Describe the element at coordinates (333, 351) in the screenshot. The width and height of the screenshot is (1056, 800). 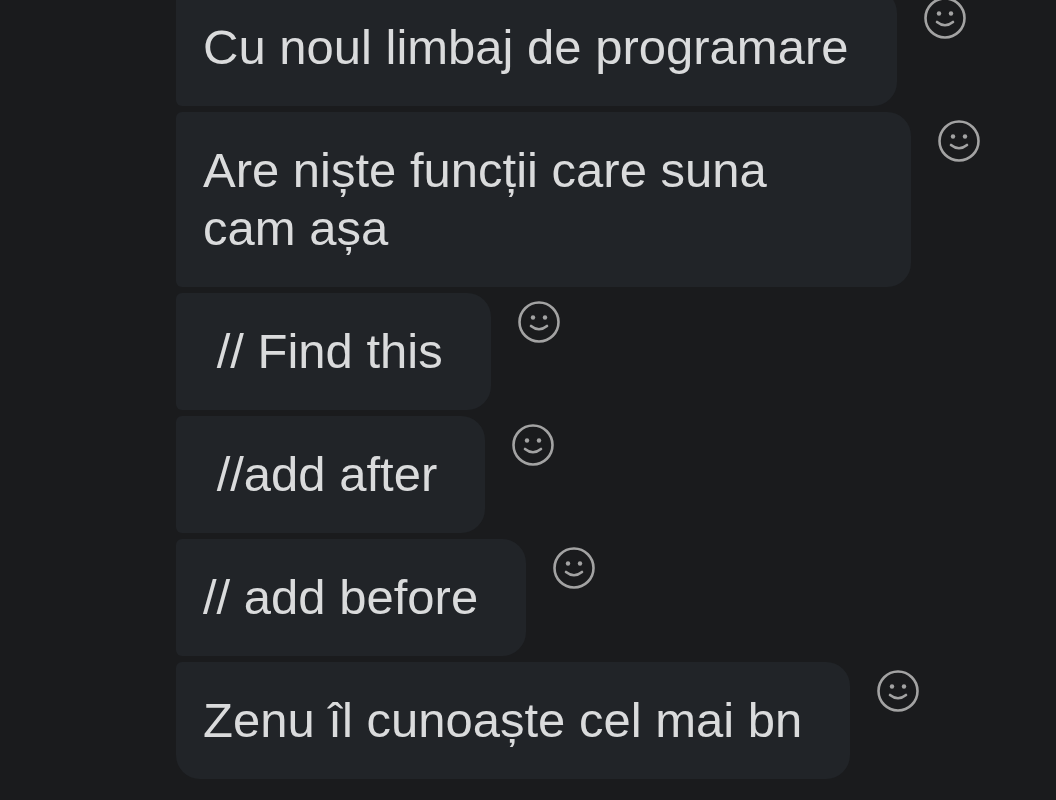
I see `chat-message: // Find this` at that location.